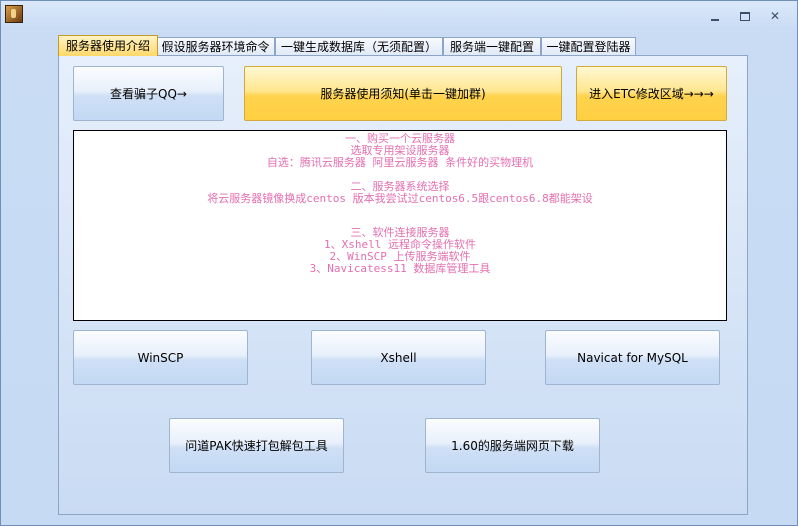 This screenshot has width=798, height=526. Describe the element at coordinates (160, 357) in the screenshot. I see `winscp-button: WinSCP` at that location.